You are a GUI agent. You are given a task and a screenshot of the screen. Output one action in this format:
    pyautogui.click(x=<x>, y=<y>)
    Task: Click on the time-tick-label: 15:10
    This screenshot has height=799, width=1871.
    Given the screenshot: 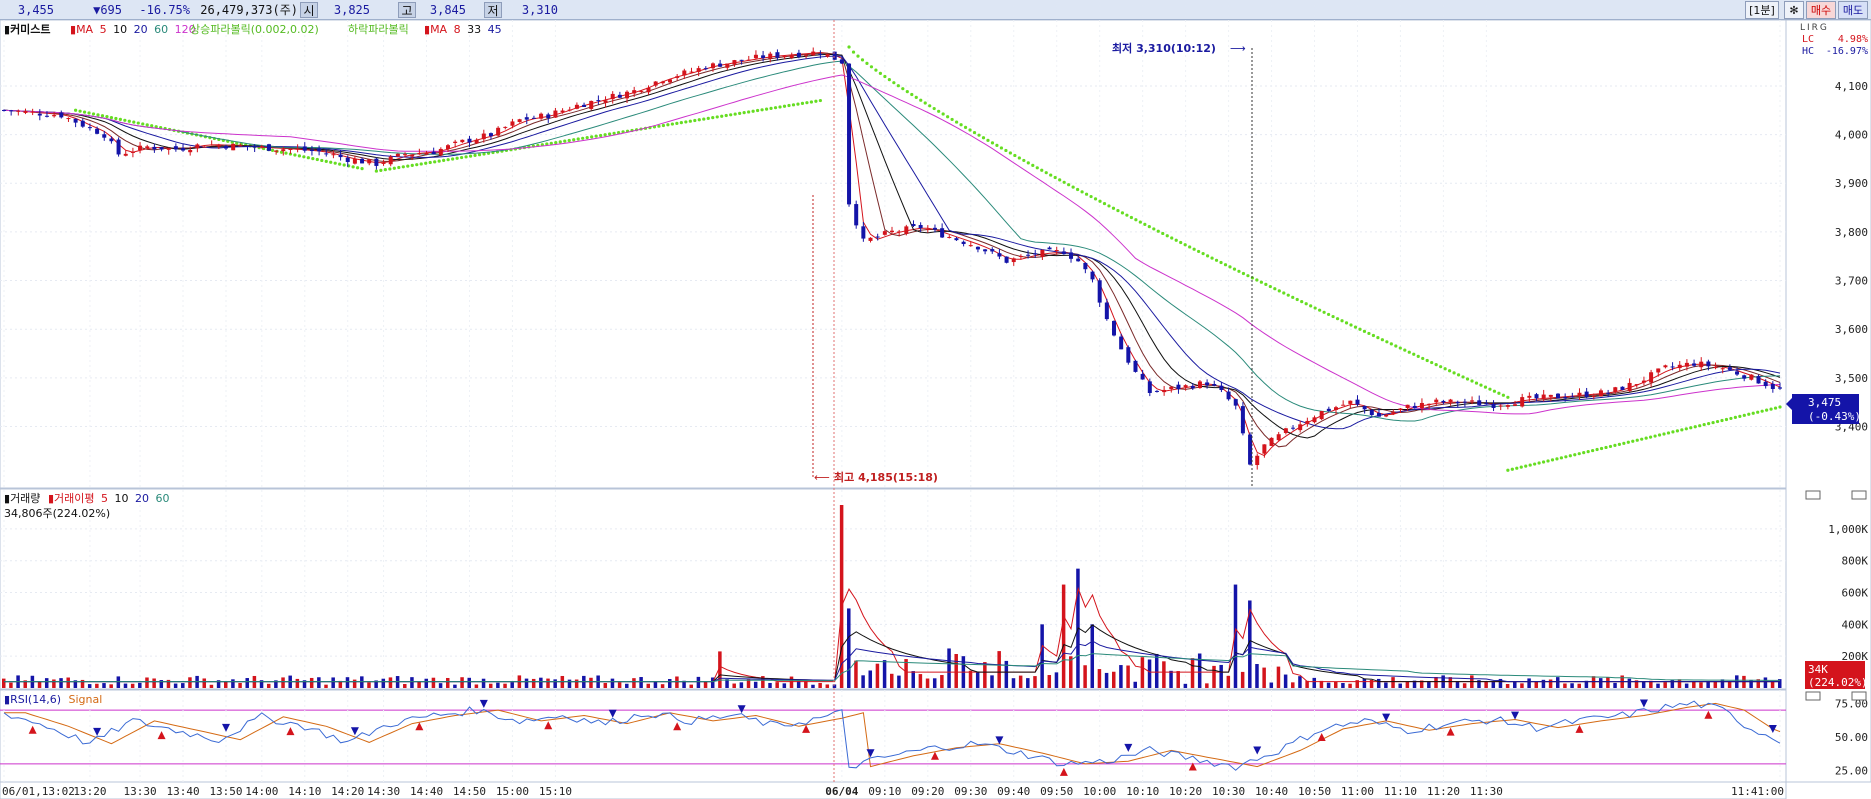 What is the action you would take?
    pyautogui.click(x=555, y=791)
    